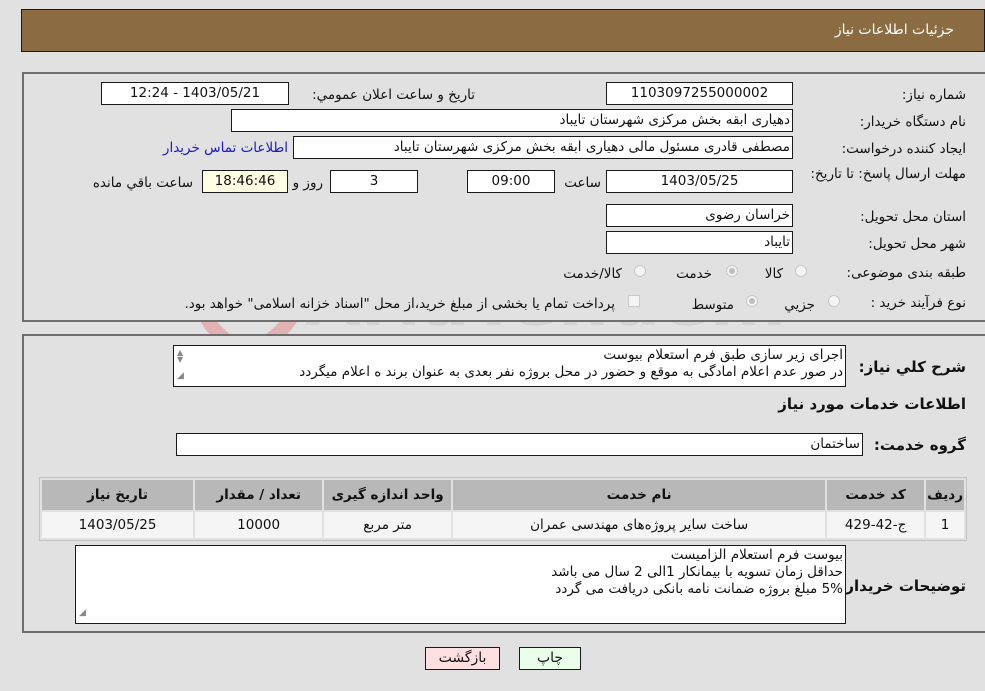  I want to click on days-label: روز و, so click(307, 183).